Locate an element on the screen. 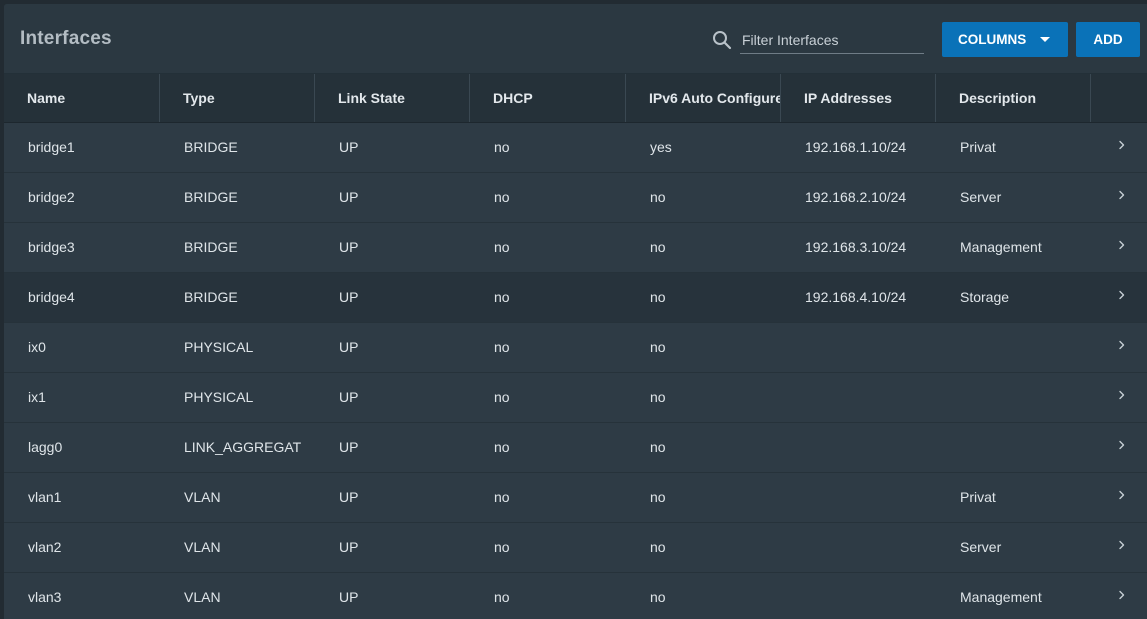 This screenshot has height=619, width=1147. add-button: ADD is located at coordinates (1108, 39).